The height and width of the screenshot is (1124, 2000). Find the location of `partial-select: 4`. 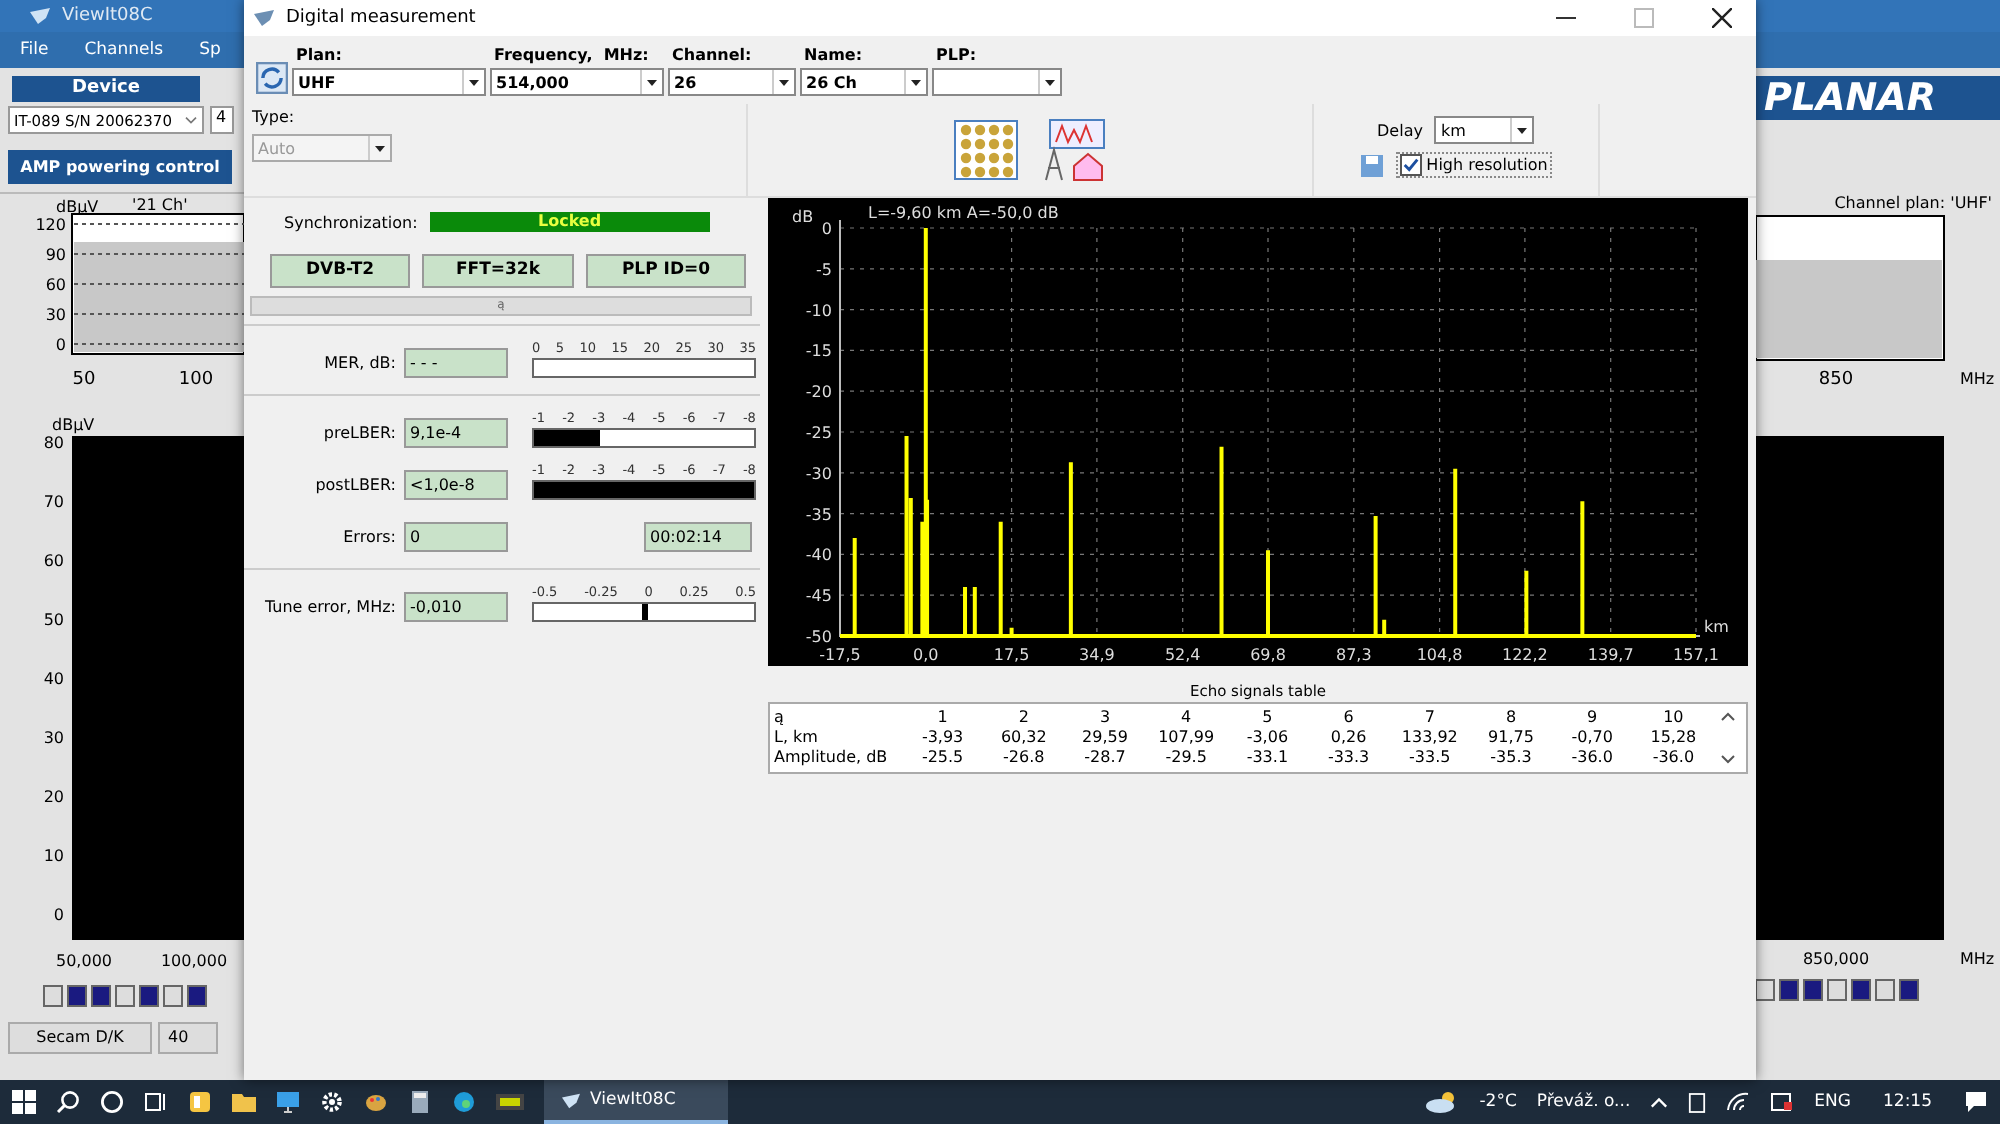

partial-select: 4 is located at coordinates (222, 120).